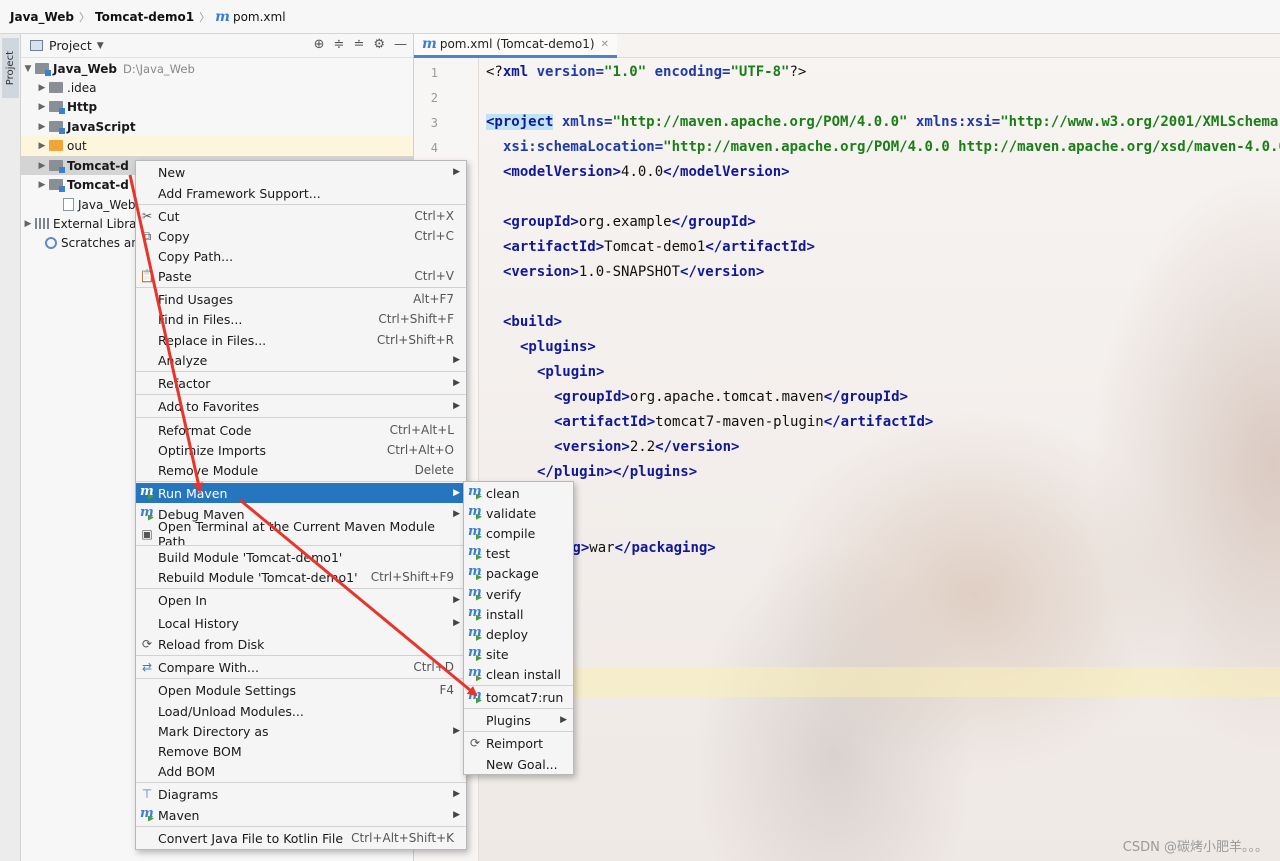 The height and width of the screenshot is (861, 1280). What do you see at coordinates (301, 623) in the screenshot?
I see `menu-item-local-history: Local History ▶` at bounding box center [301, 623].